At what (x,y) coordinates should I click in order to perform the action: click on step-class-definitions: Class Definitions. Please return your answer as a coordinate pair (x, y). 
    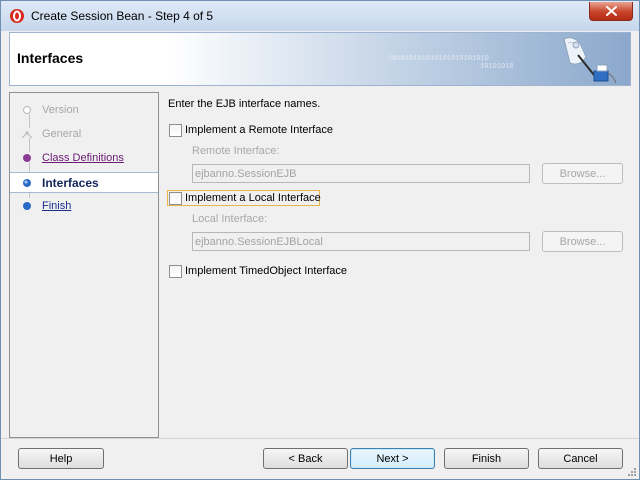
    Looking at the image, I should click on (84, 159).